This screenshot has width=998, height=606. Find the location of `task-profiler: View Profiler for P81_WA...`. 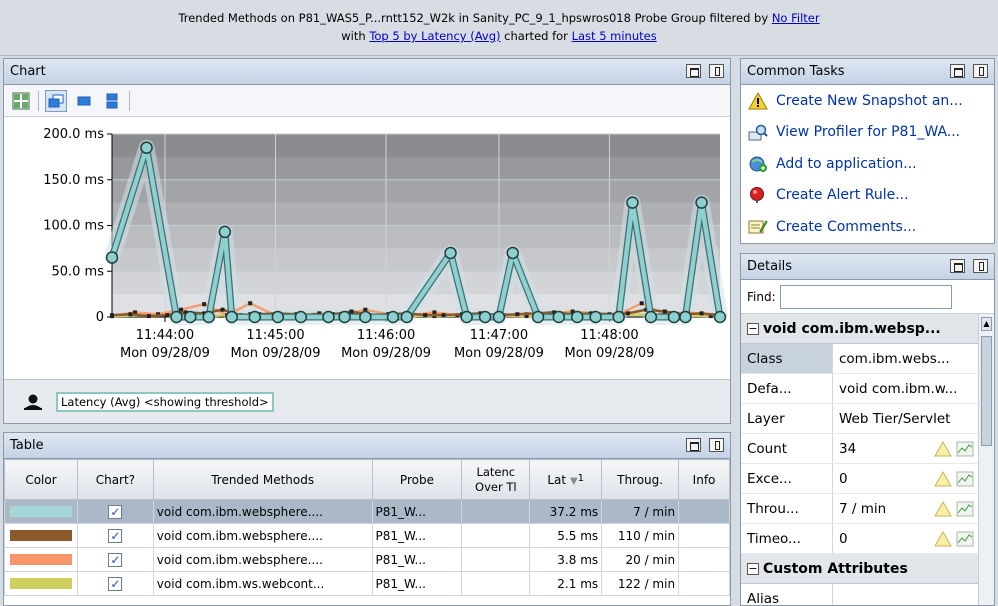

task-profiler: View Profiler for P81_WA... is located at coordinates (867, 133).